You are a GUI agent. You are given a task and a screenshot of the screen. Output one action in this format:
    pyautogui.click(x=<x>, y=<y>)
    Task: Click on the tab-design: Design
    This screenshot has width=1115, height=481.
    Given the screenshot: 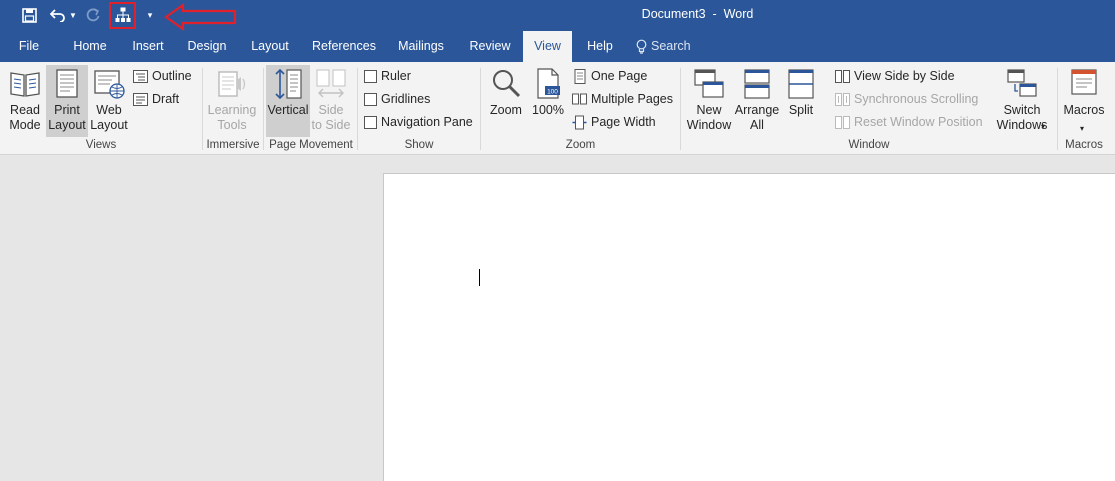 What is the action you would take?
    pyautogui.click(x=207, y=46)
    